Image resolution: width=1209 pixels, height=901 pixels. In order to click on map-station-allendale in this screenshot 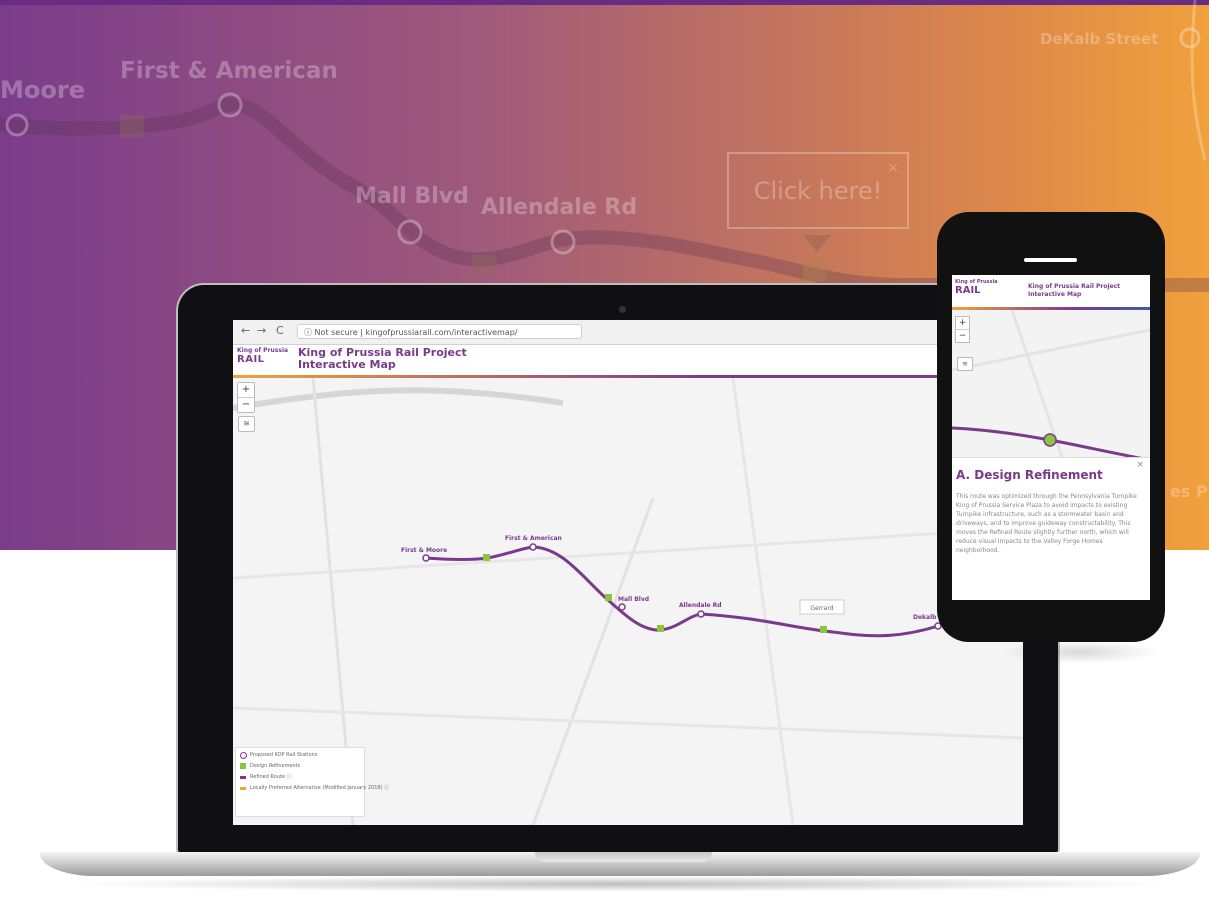, I will do `click(701, 614)`.